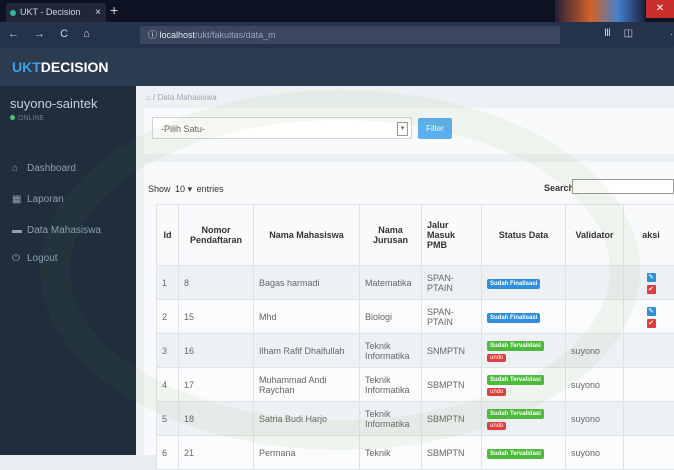 Image resolution: width=674 pixels, height=470 pixels. What do you see at coordinates (621, 33) in the screenshot?
I see `library-sidebar-icons: Ⅲ ◫` at bounding box center [621, 33].